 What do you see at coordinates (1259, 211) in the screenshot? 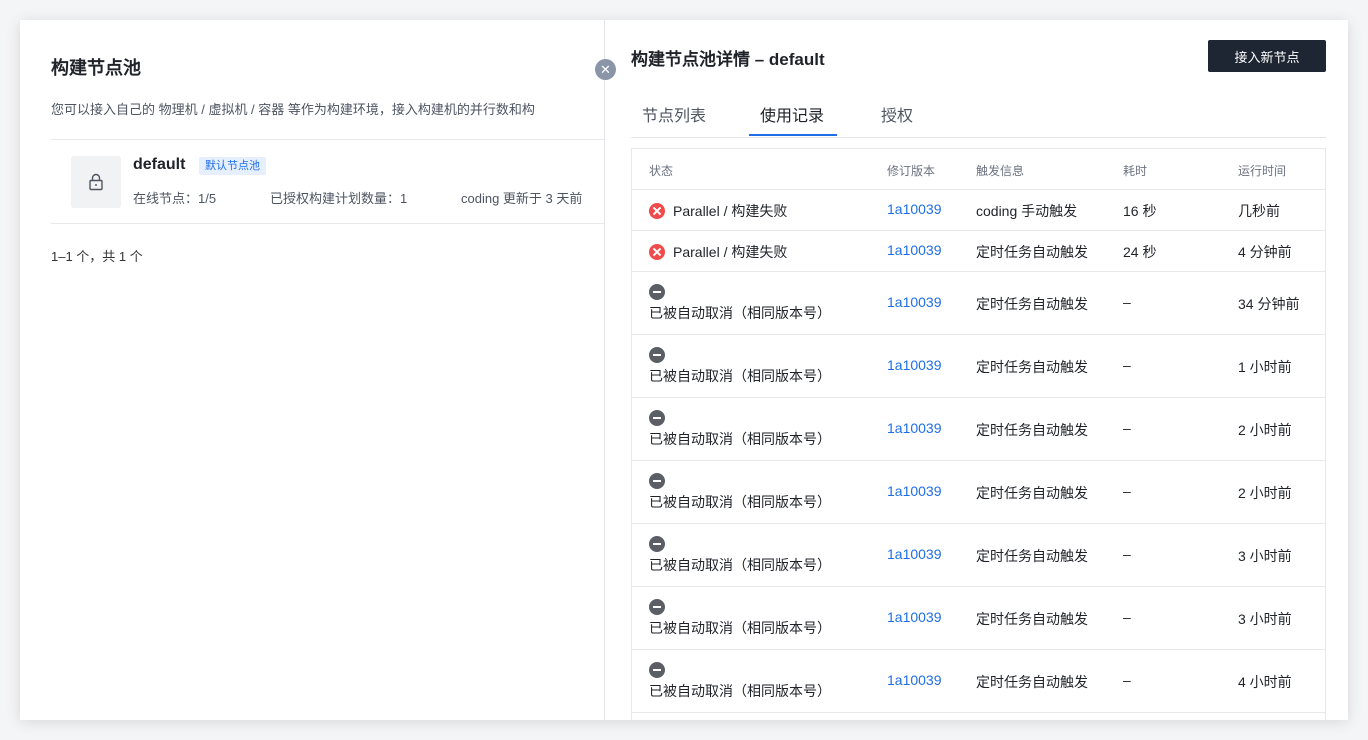
I see `run-time: 几秒前` at bounding box center [1259, 211].